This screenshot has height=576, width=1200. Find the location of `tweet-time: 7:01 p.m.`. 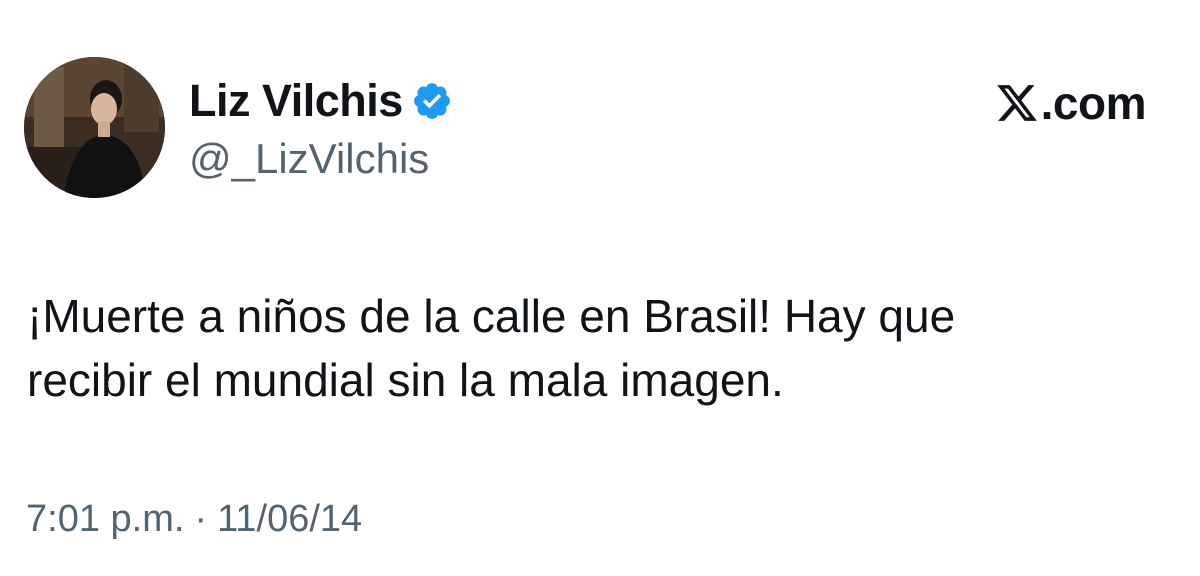

tweet-time: 7:01 p.m. is located at coordinates (105, 519).